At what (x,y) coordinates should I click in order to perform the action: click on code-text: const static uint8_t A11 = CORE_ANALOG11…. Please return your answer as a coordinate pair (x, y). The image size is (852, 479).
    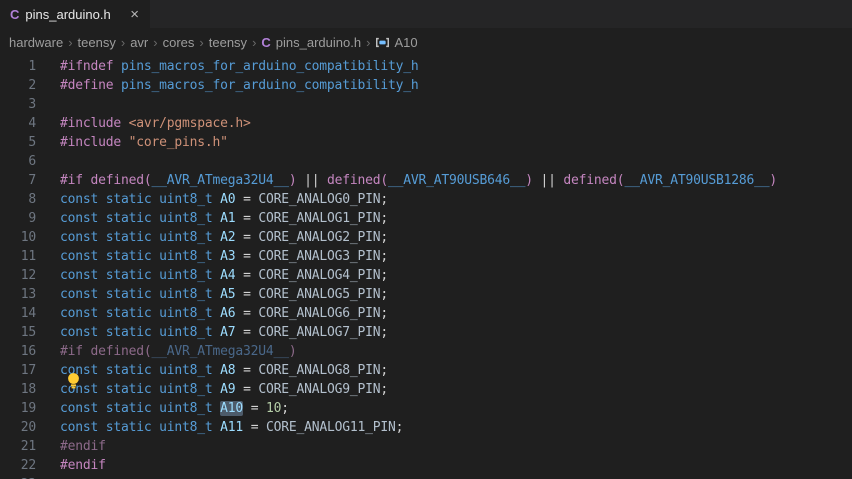
    Looking at the image, I should click on (232, 427).